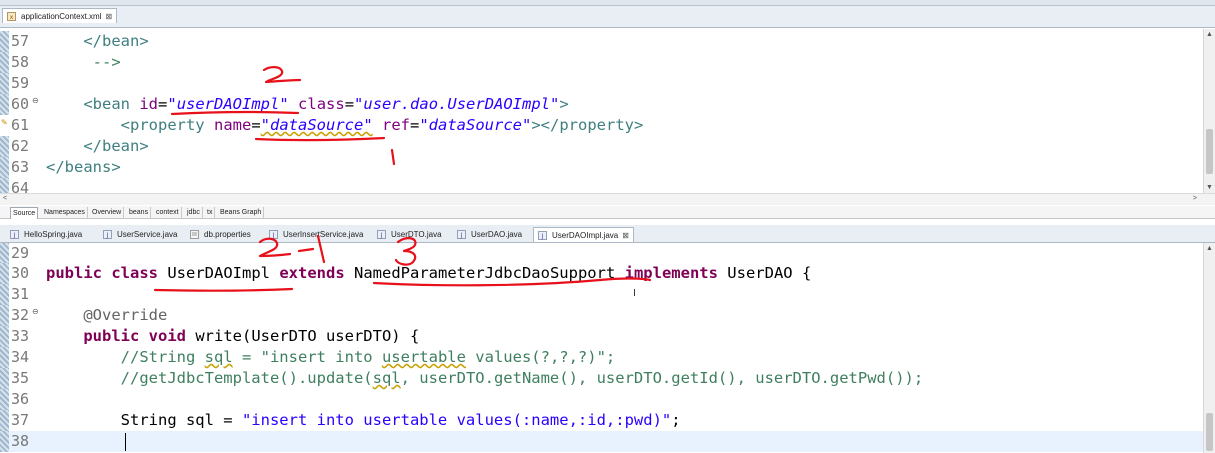  Describe the element at coordinates (147, 234) in the screenshot. I see `tab-label: UserService.java` at that location.